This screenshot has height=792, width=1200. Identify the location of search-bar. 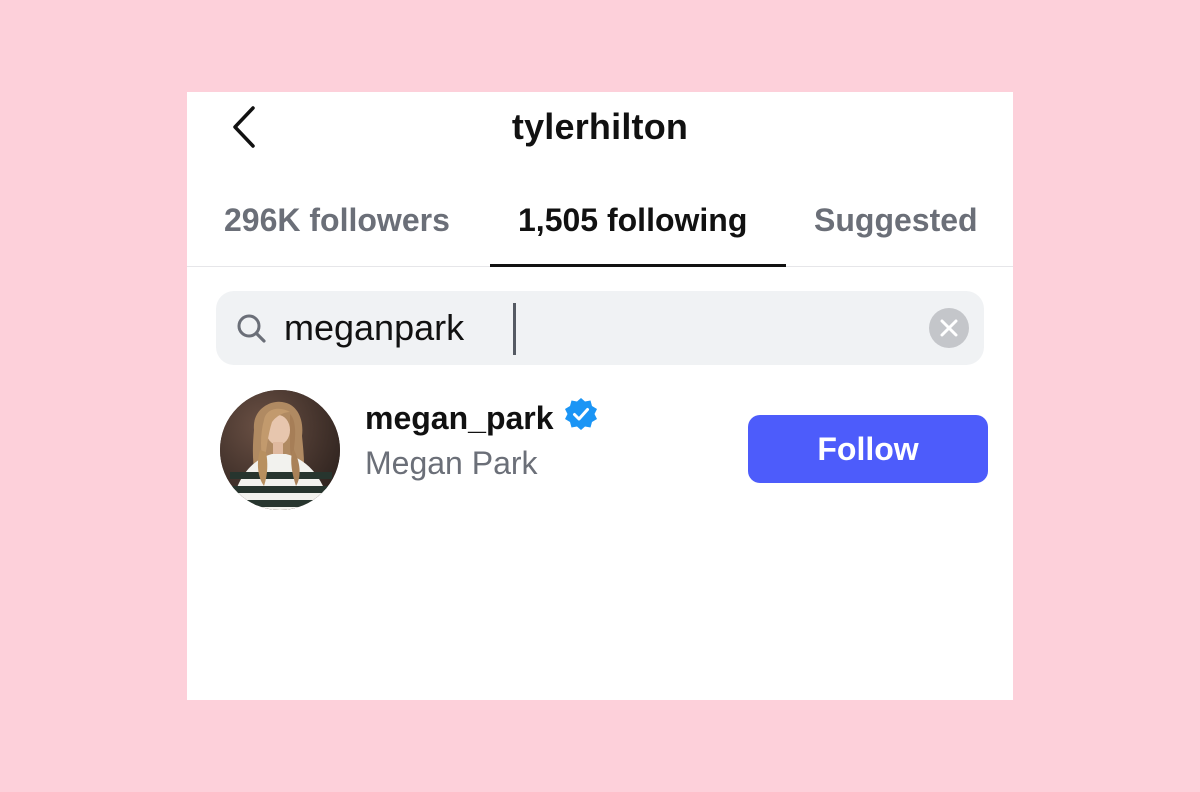
(600, 328).